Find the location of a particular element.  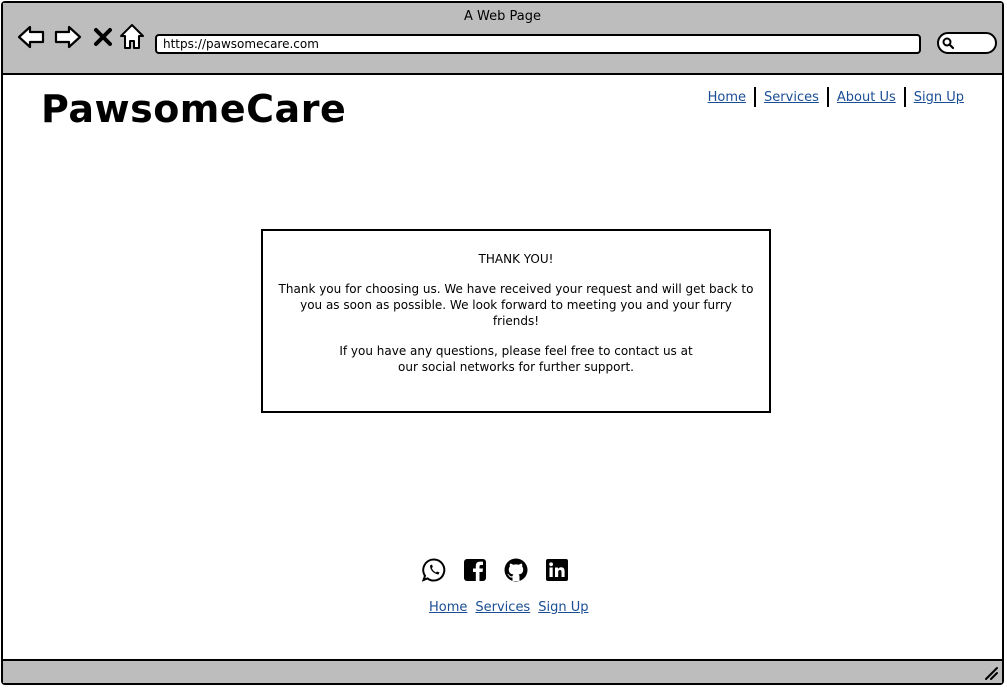

nav-link-about-us: About Us is located at coordinates (866, 97).